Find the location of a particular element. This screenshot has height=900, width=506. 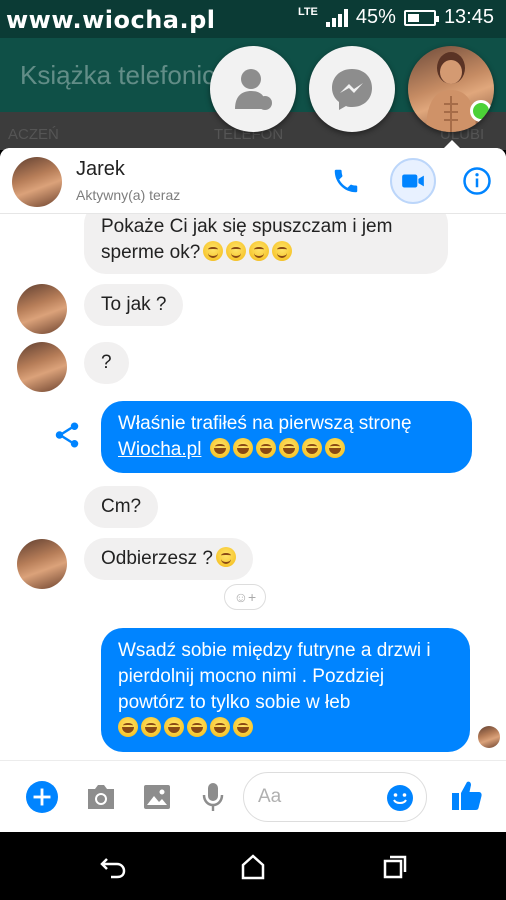

video-camera-icon is located at coordinates (413, 181).